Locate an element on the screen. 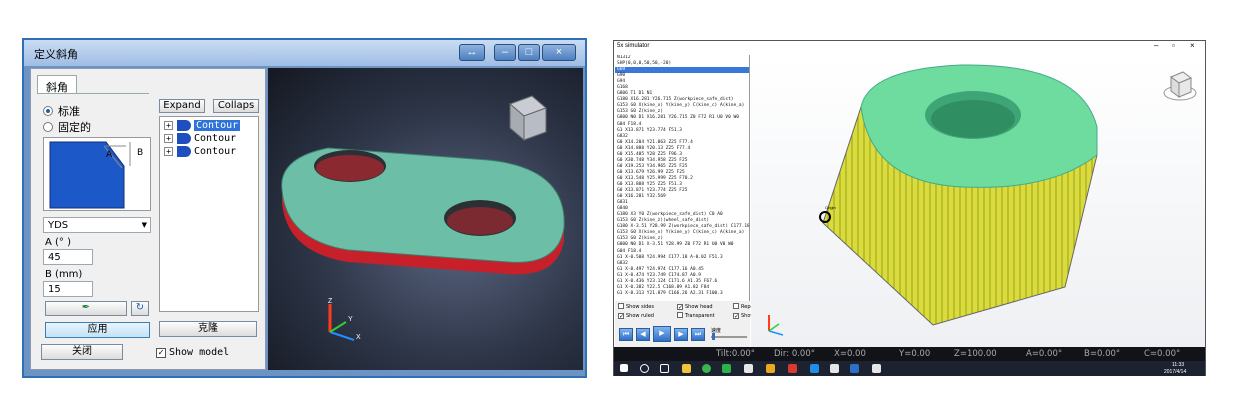  profile-select: YDS ▼ is located at coordinates (97, 225).